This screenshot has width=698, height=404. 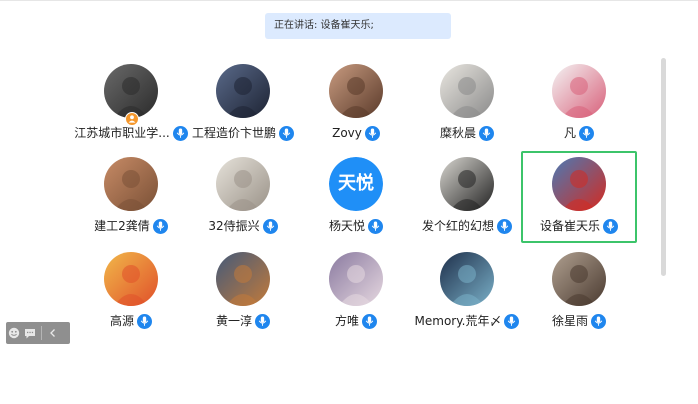 What do you see at coordinates (663, 167) in the screenshot?
I see `scrollbar` at bounding box center [663, 167].